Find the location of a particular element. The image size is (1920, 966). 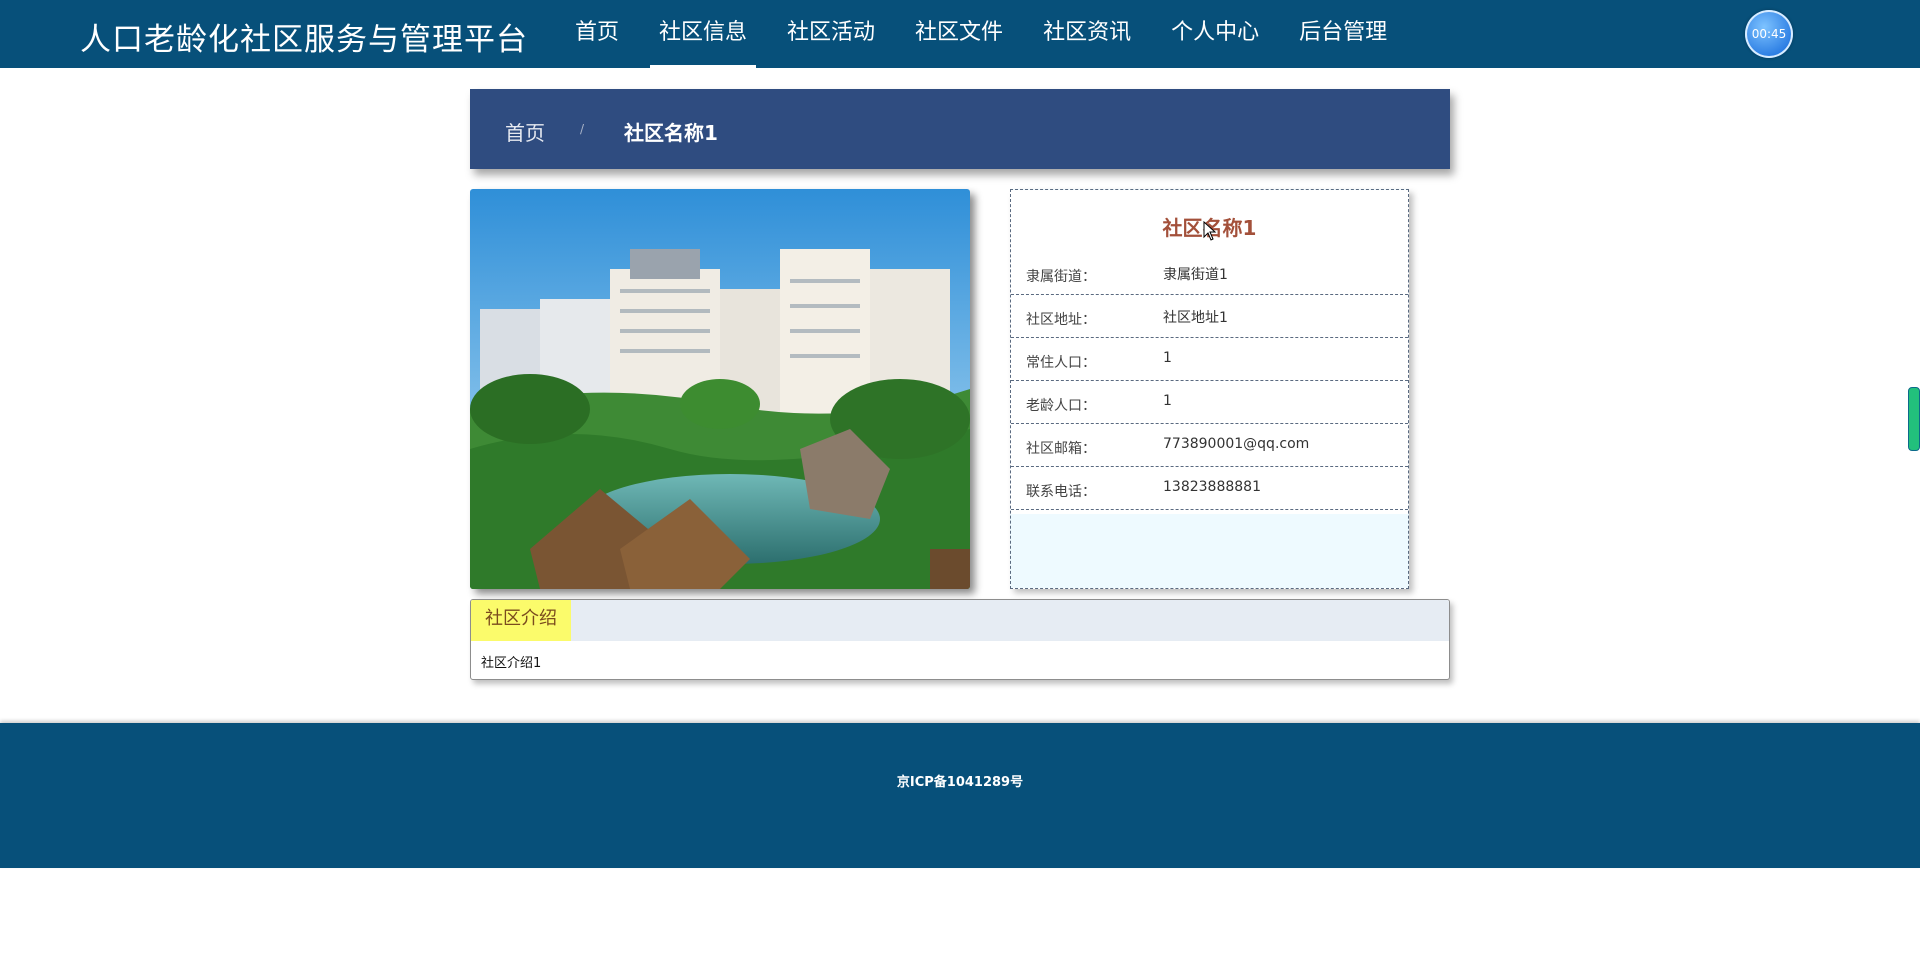

nav-community-files: 社区文件 is located at coordinates (959, 34).